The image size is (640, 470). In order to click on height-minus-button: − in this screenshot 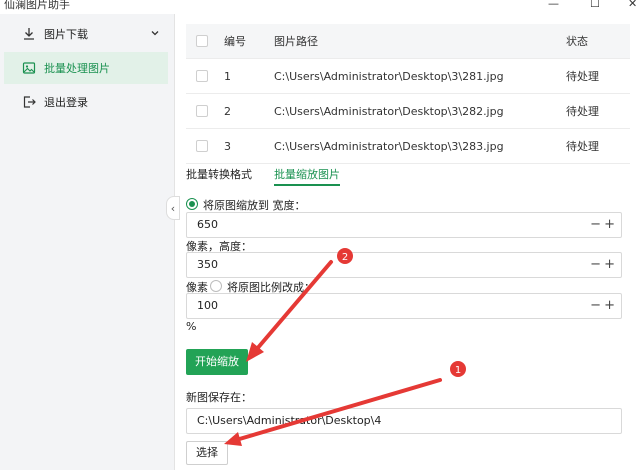, I will do `click(595, 265)`.